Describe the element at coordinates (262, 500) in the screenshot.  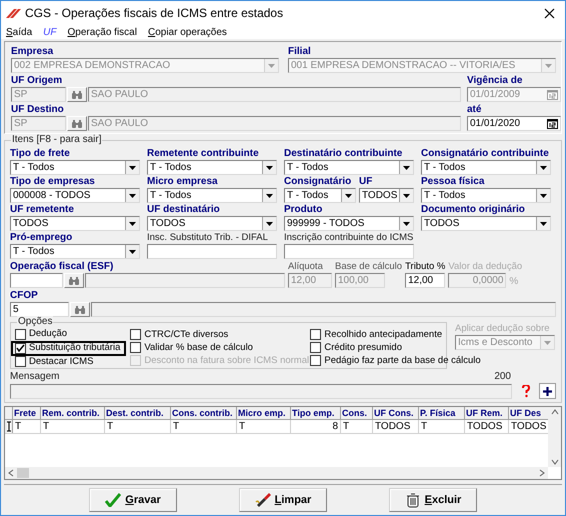
I see `brush-icon` at that location.